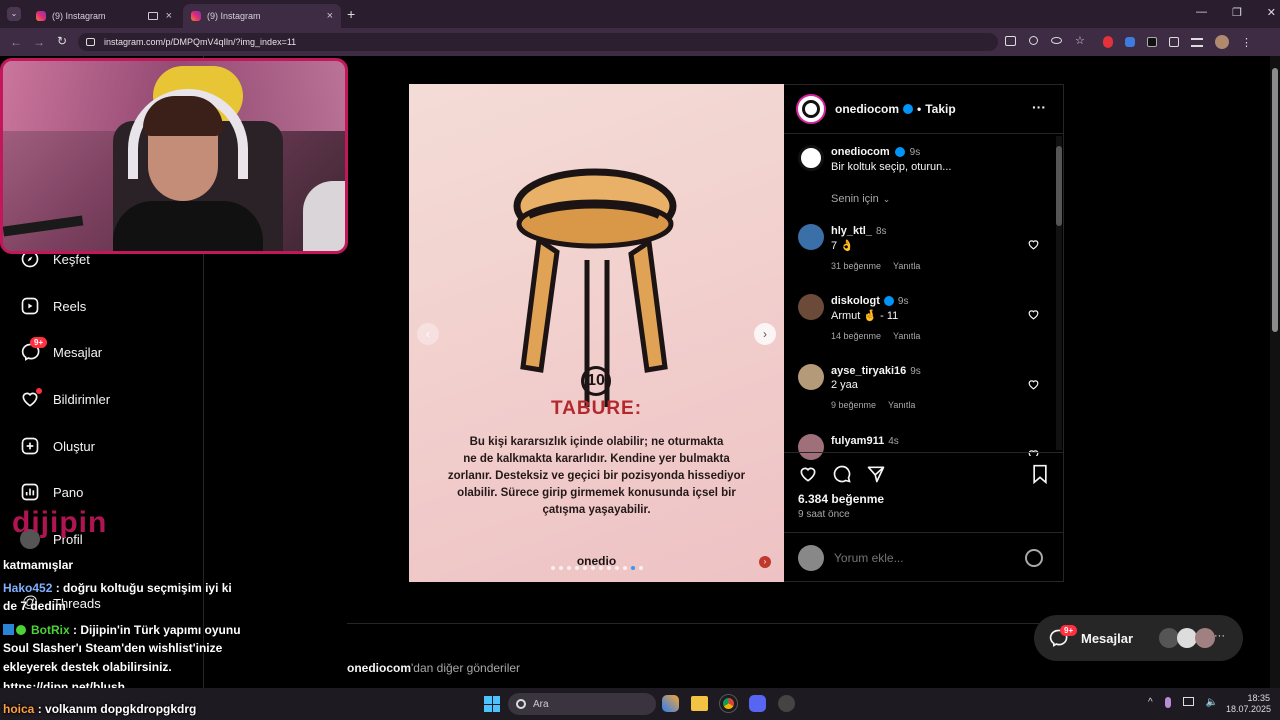 This screenshot has width=1280, height=720. What do you see at coordinates (1150, 702) in the screenshot?
I see `chevron-up-icon: ^` at bounding box center [1150, 702].